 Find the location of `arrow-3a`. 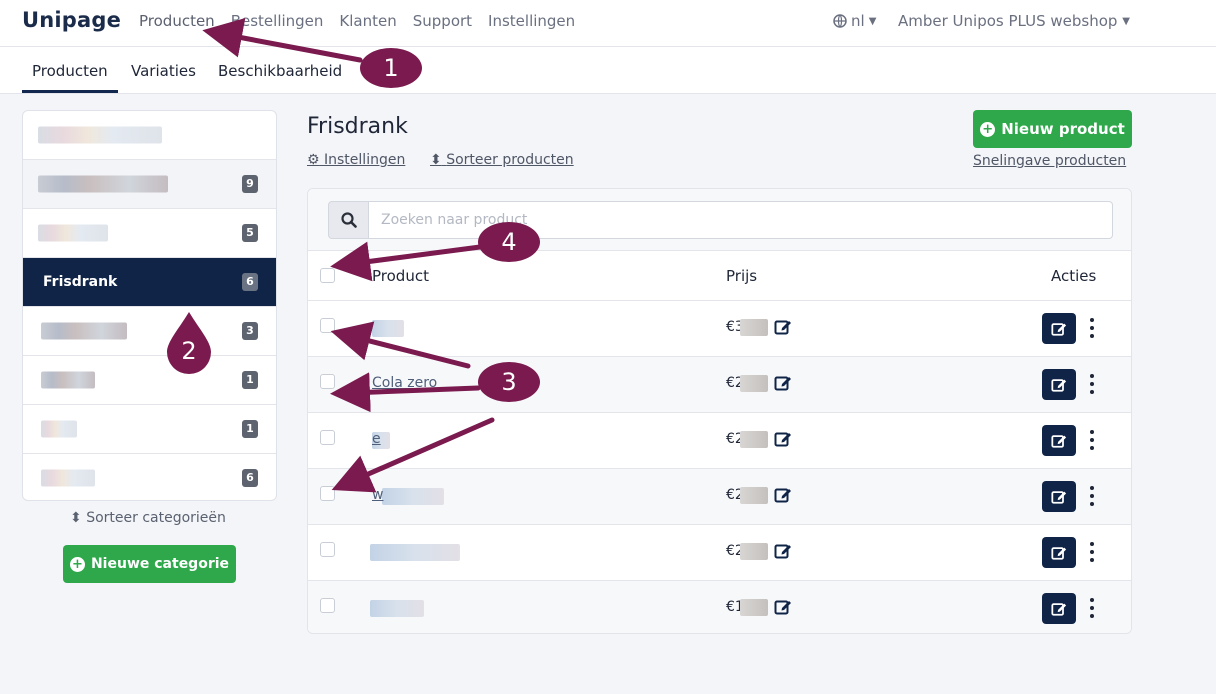

arrow-3a is located at coordinates (400, 345).